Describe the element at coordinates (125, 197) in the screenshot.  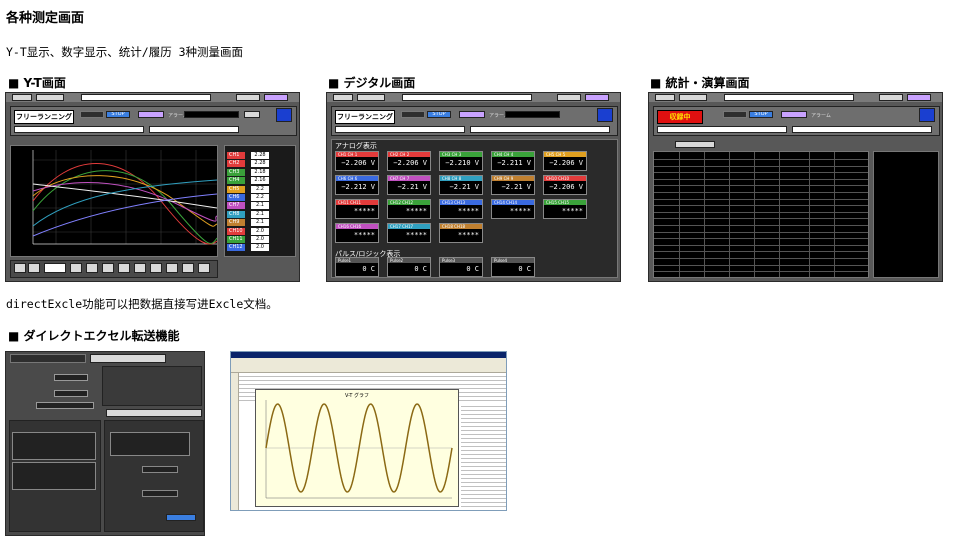
I see `yt-waveform` at that location.